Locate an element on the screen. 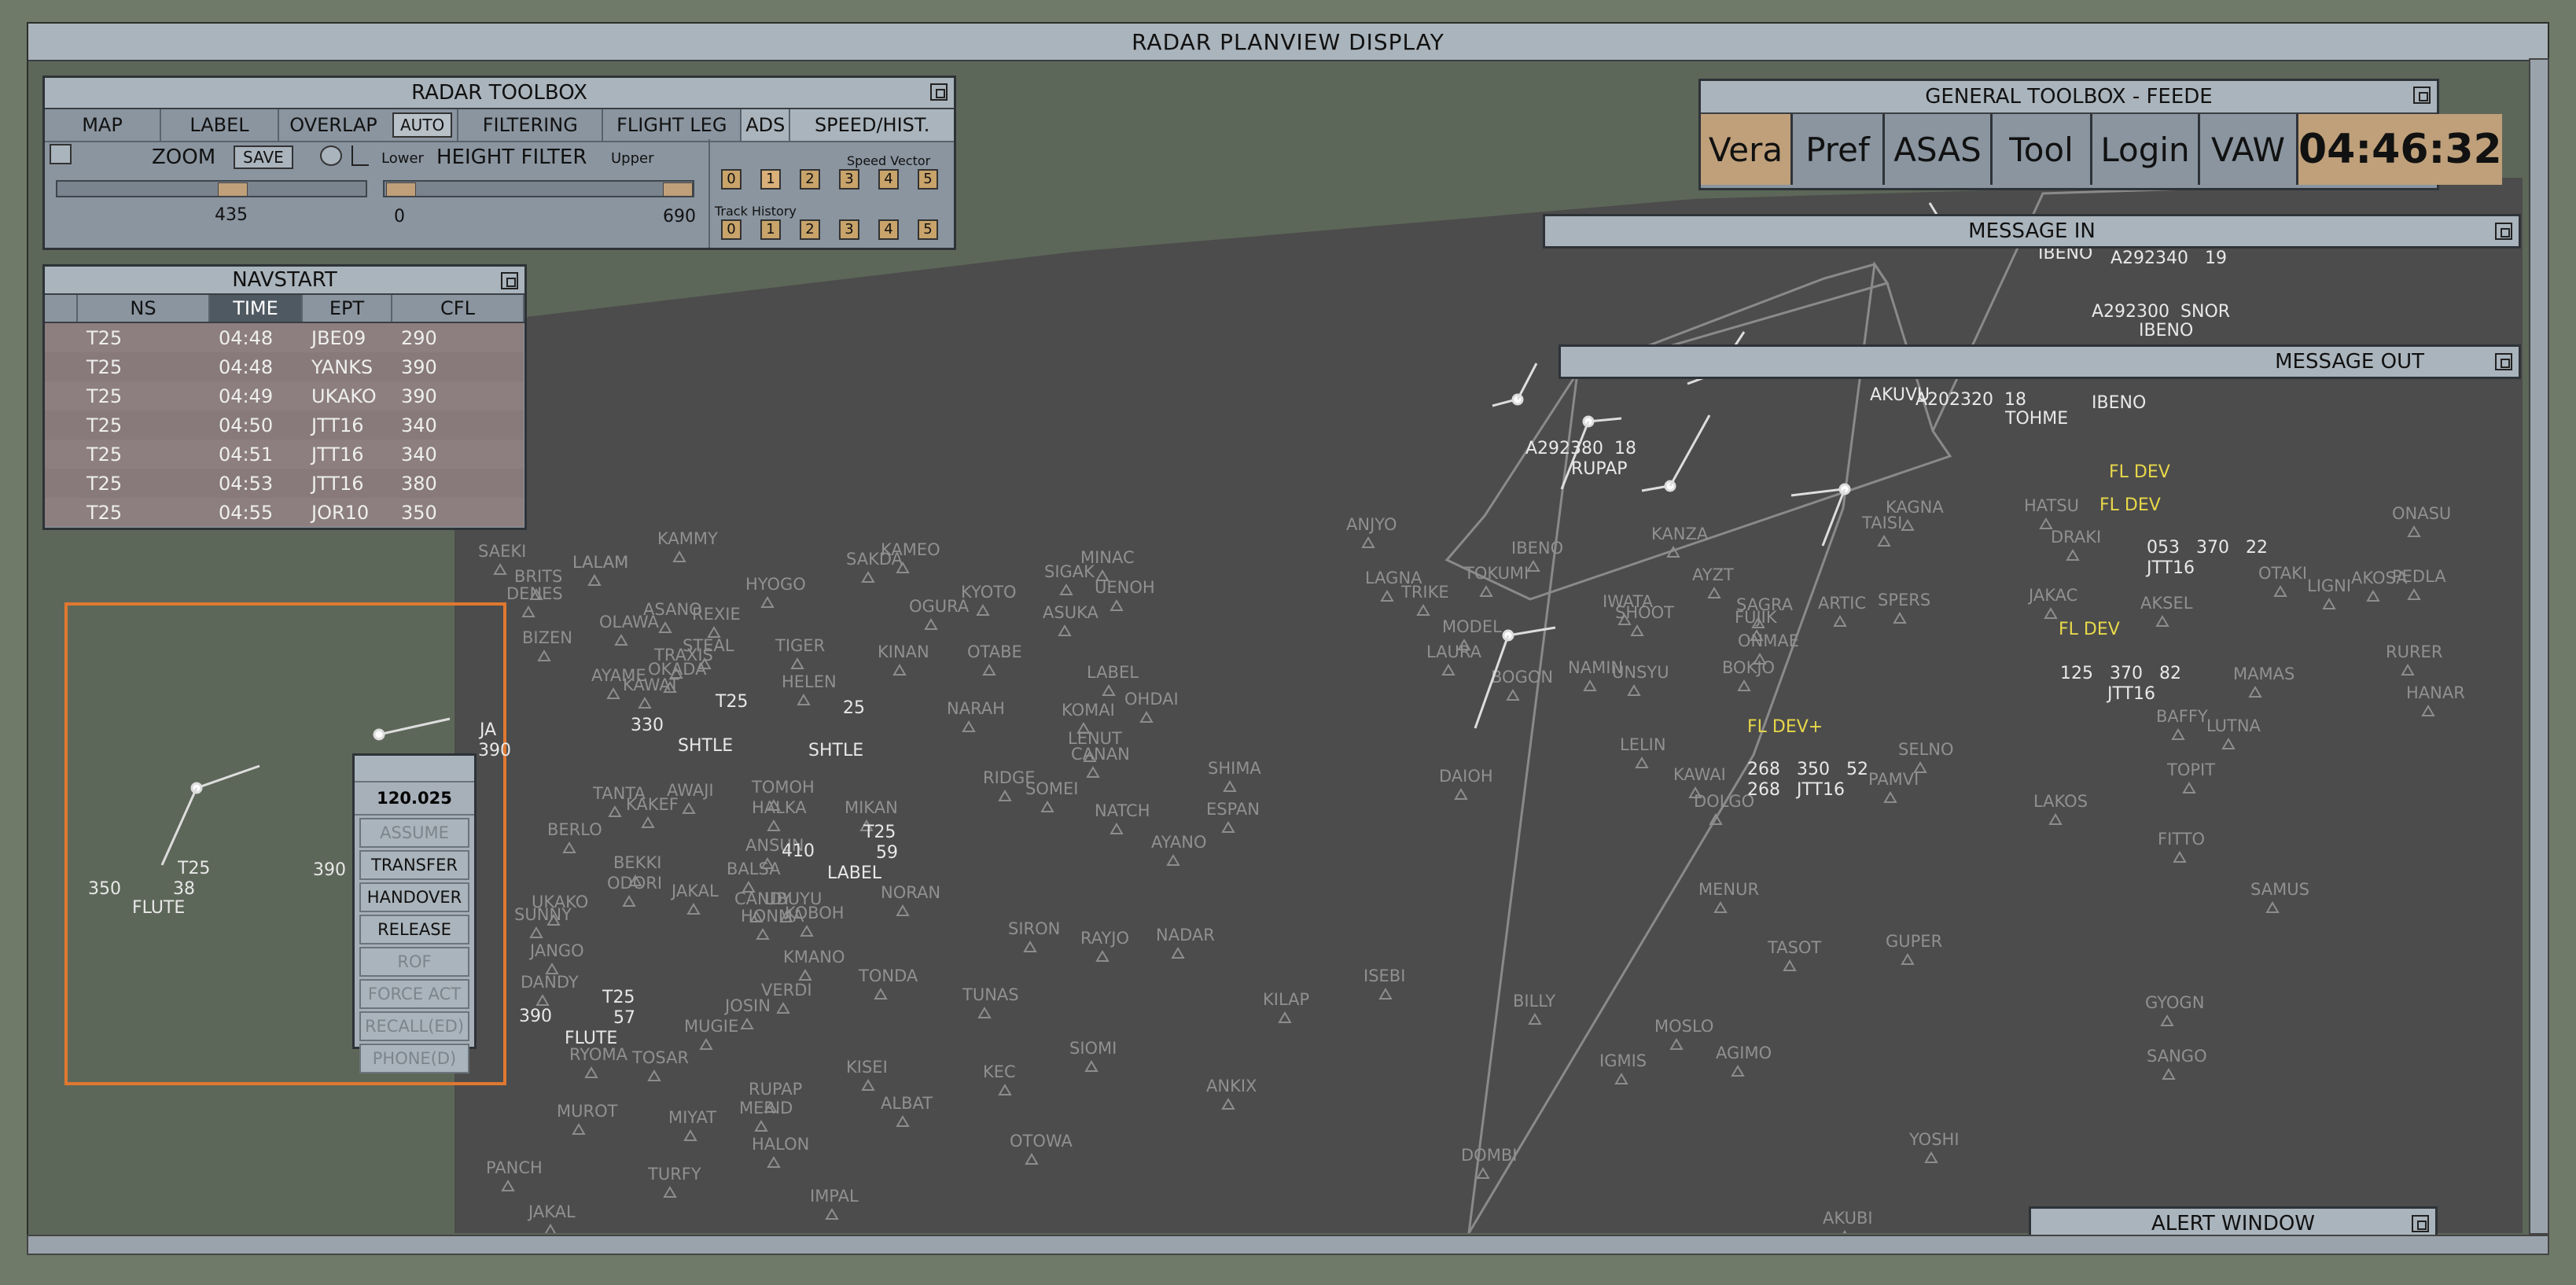  waypoint: DOMBI is located at coordinates (1489, 1162).